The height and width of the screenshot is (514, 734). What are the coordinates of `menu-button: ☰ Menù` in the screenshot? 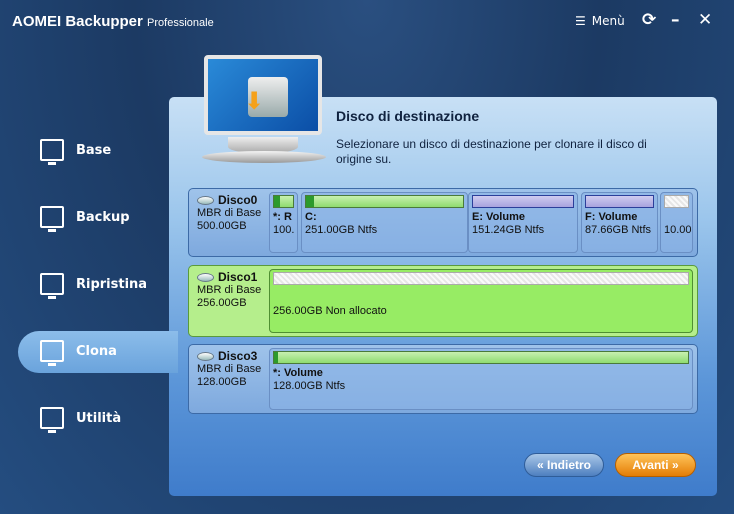 It's located at (600, 21).